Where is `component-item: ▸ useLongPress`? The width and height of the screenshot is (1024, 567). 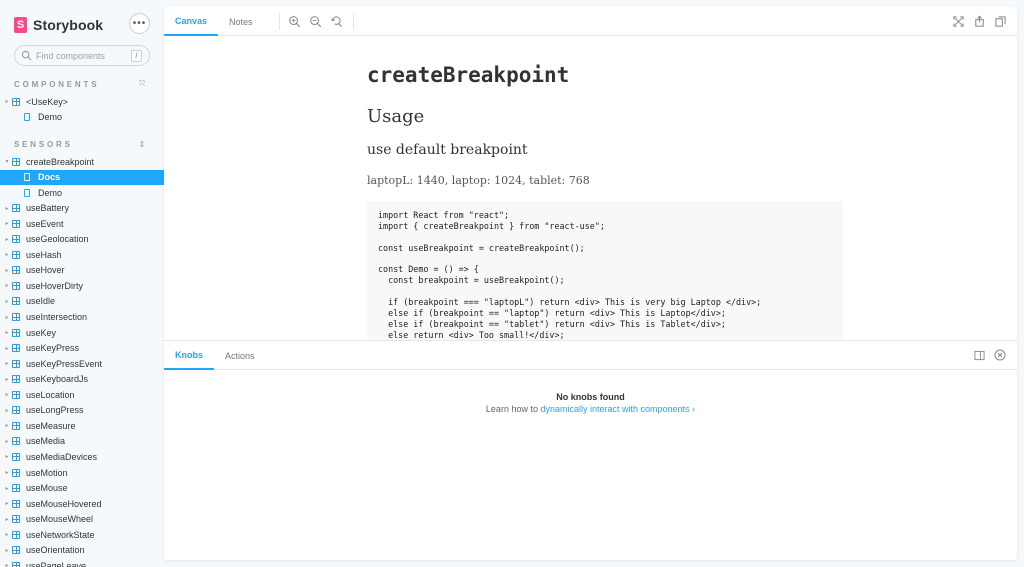 component-item: ▸ useLongPress is located at coordinates (82, 410).